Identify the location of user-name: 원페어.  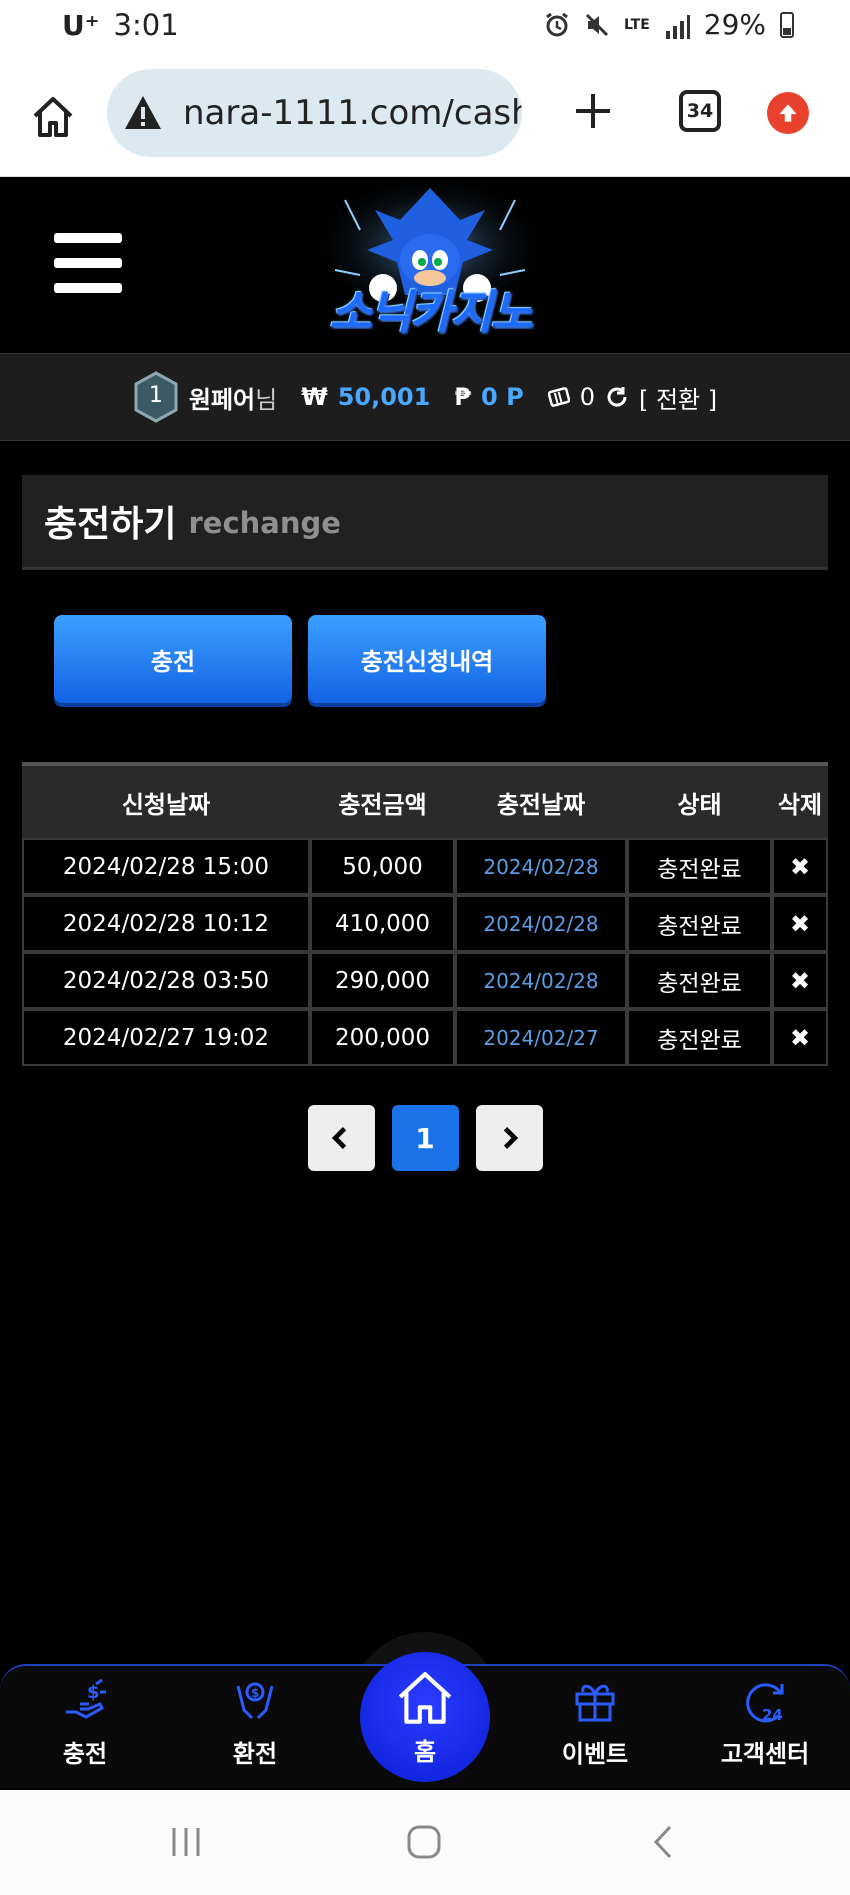
(222, 399).